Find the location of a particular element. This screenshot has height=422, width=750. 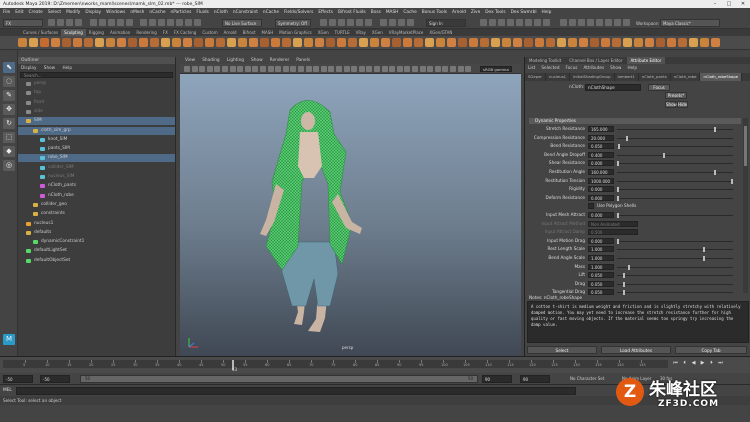

attribute-value-field: 0.050 is located at coordinates (601, 292).